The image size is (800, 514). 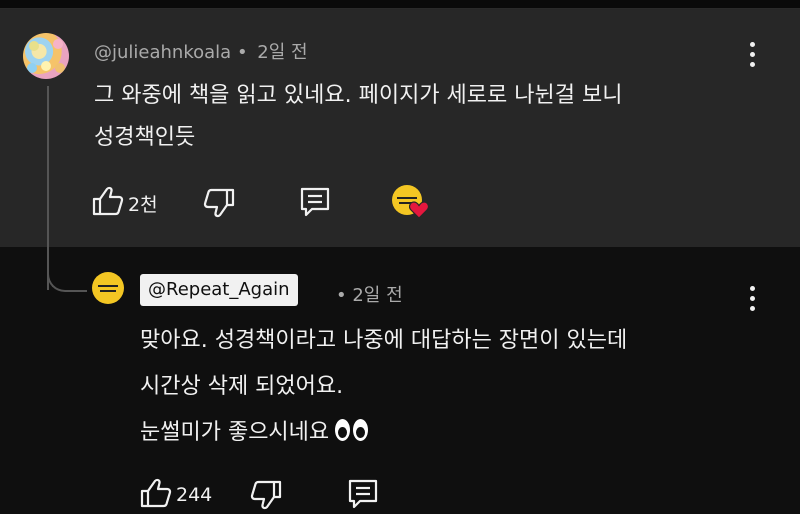 I want to click on comment-text-line: 그 와중에 책을 읽고 있네요. 페이지가 세로로 나뉜걸 보니, so click(x=358, y=95).